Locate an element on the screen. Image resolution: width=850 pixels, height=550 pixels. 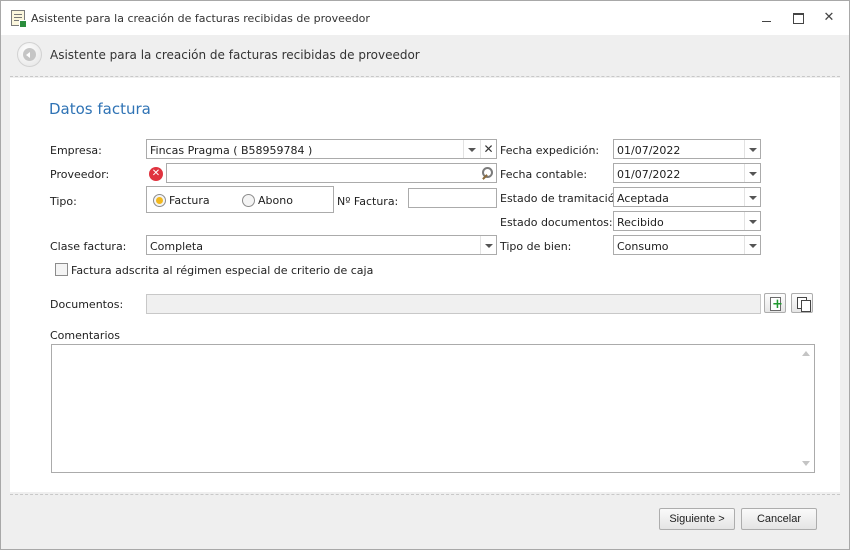
documentos-label: Documentos: is located at coordinates (87, 304).